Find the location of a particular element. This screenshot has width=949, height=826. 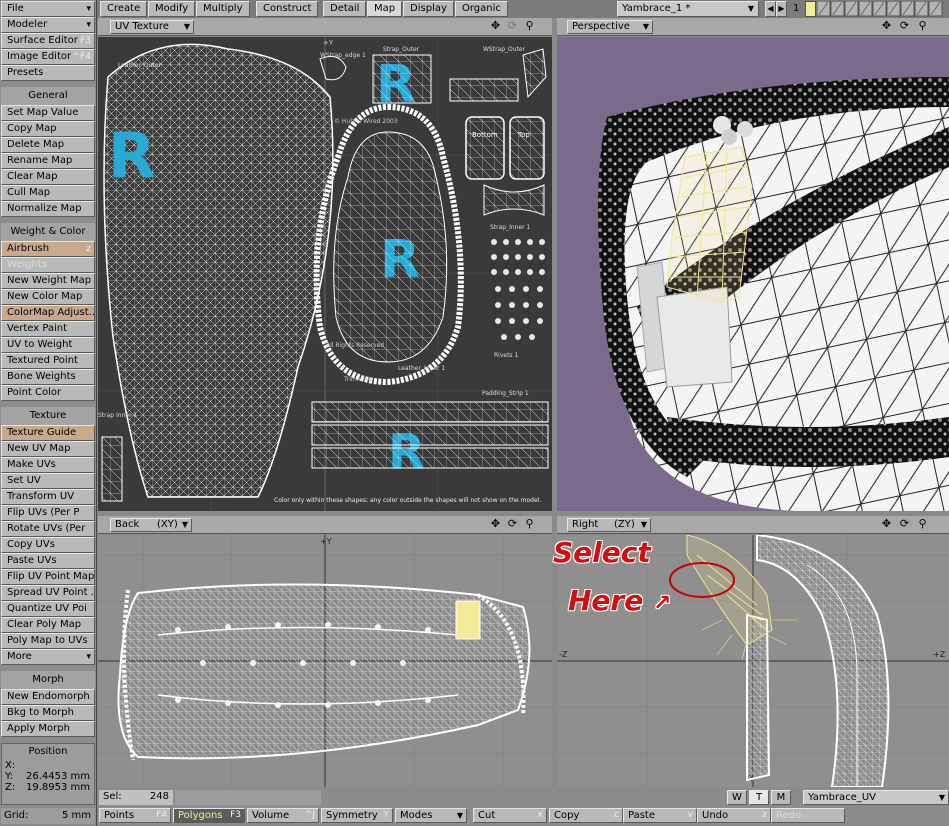

copy-button: Copy c is located at coordinates (586, 815).